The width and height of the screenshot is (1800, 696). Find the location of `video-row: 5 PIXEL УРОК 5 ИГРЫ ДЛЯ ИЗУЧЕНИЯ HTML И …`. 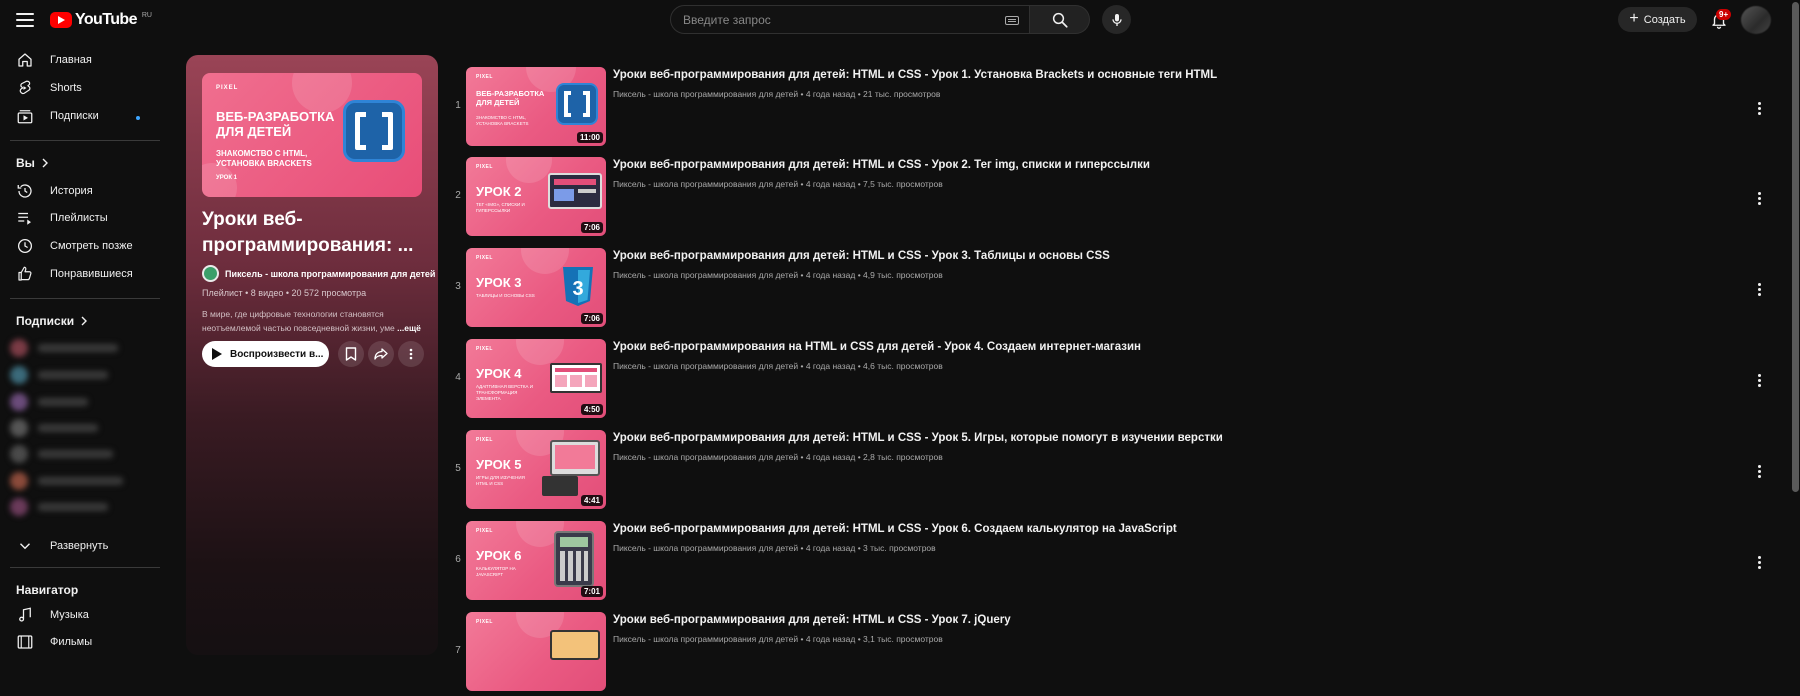

video-row: 5 PIXEL УРОК 5 ИГРЫ ДЛЯ ИЗУЧЕНИЯ HTML И … is located at coordinates (1110, 472).